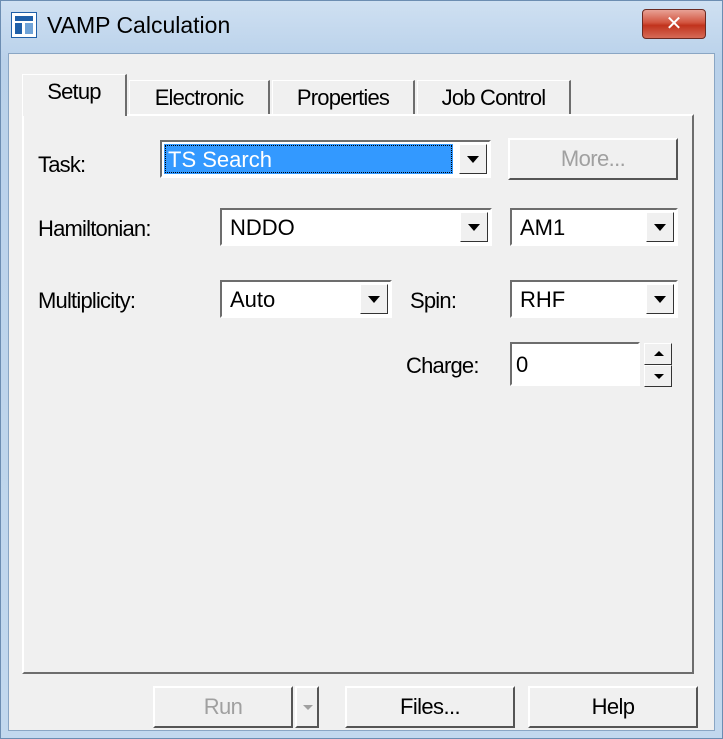  What do you see at coordinates (87, 300) in the screenshot?
I see `multiplicity-label: Multiplicity:` at bounding box center [87, 300].